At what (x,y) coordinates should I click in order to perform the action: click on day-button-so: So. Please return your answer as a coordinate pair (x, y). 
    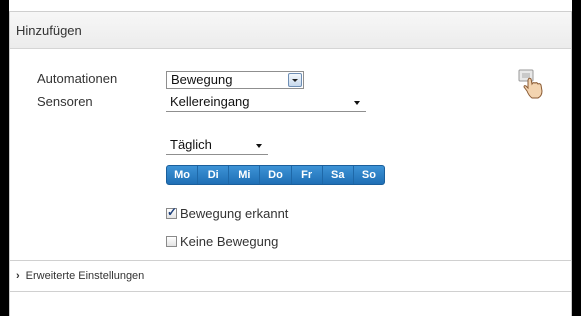
    Looking at the image, I should click on (369, 175).